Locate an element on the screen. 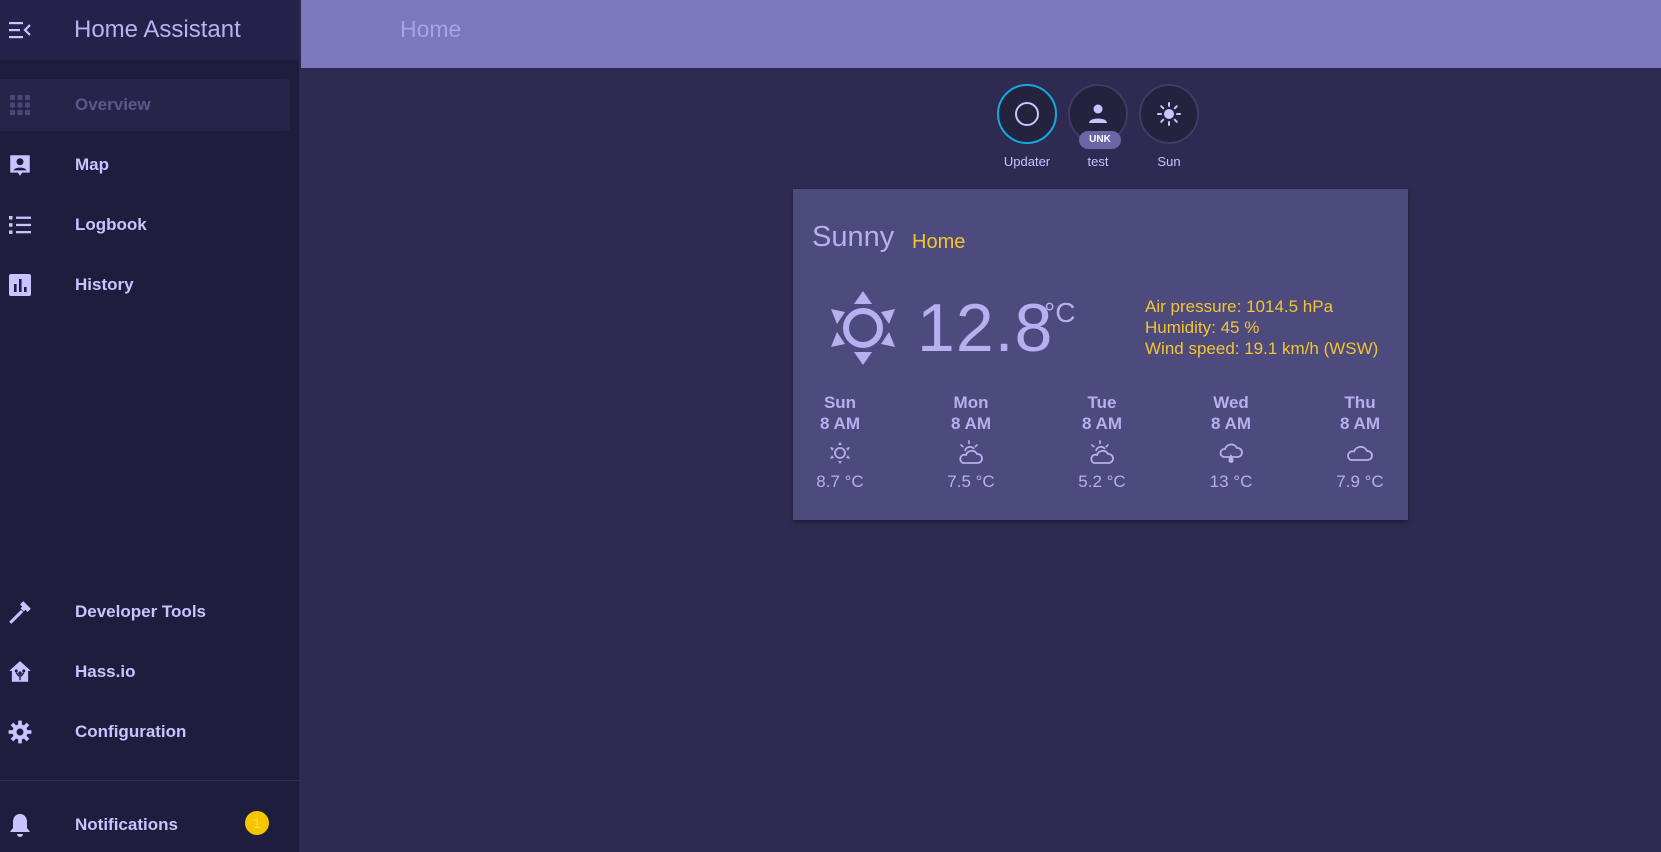 This screenshot has height=852, width=1661. notifications-count-badge: 1 is located at coordinates (257, 823).